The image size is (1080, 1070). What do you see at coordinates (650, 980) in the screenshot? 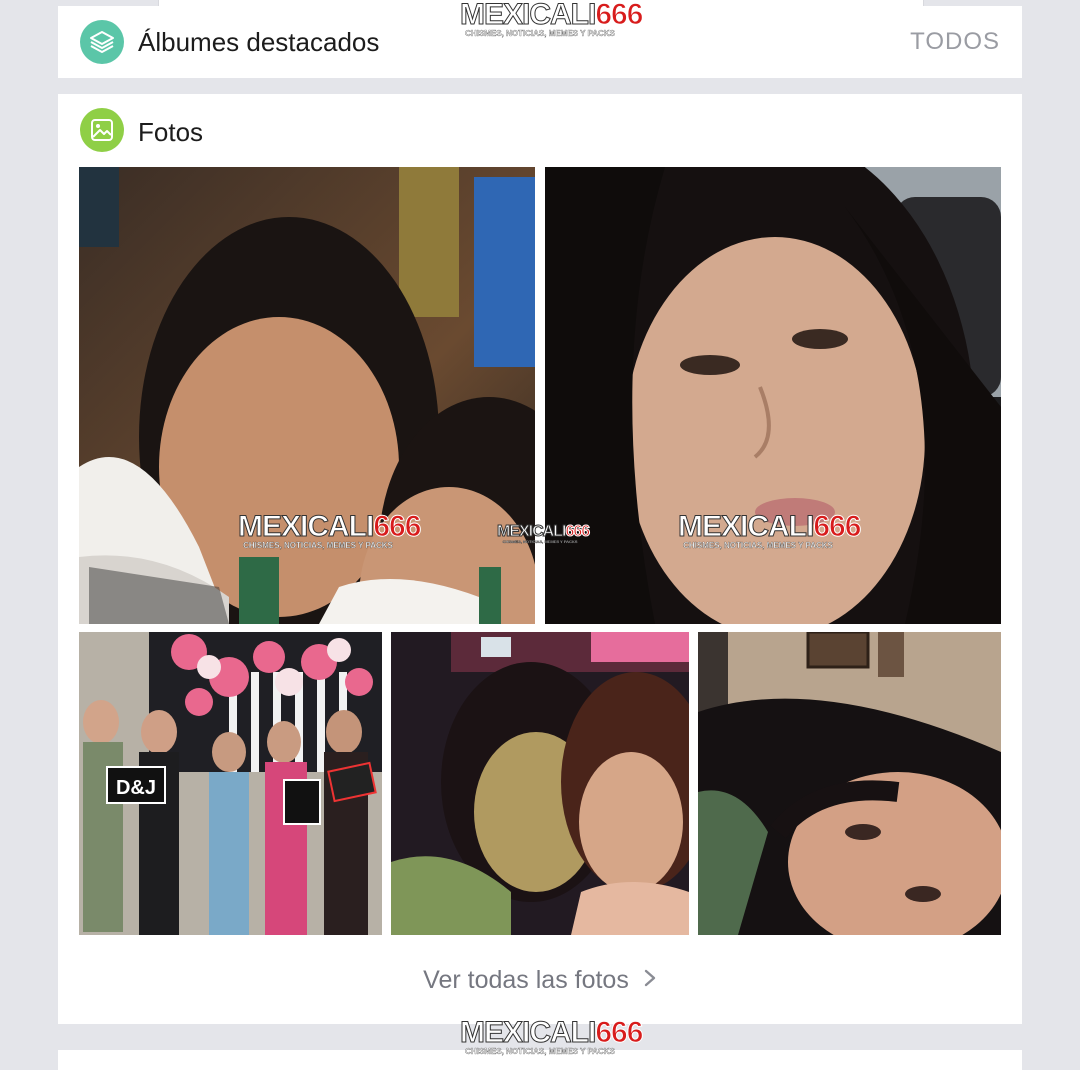
I see `chevron-right-icon` at bounding box center [650, 980].